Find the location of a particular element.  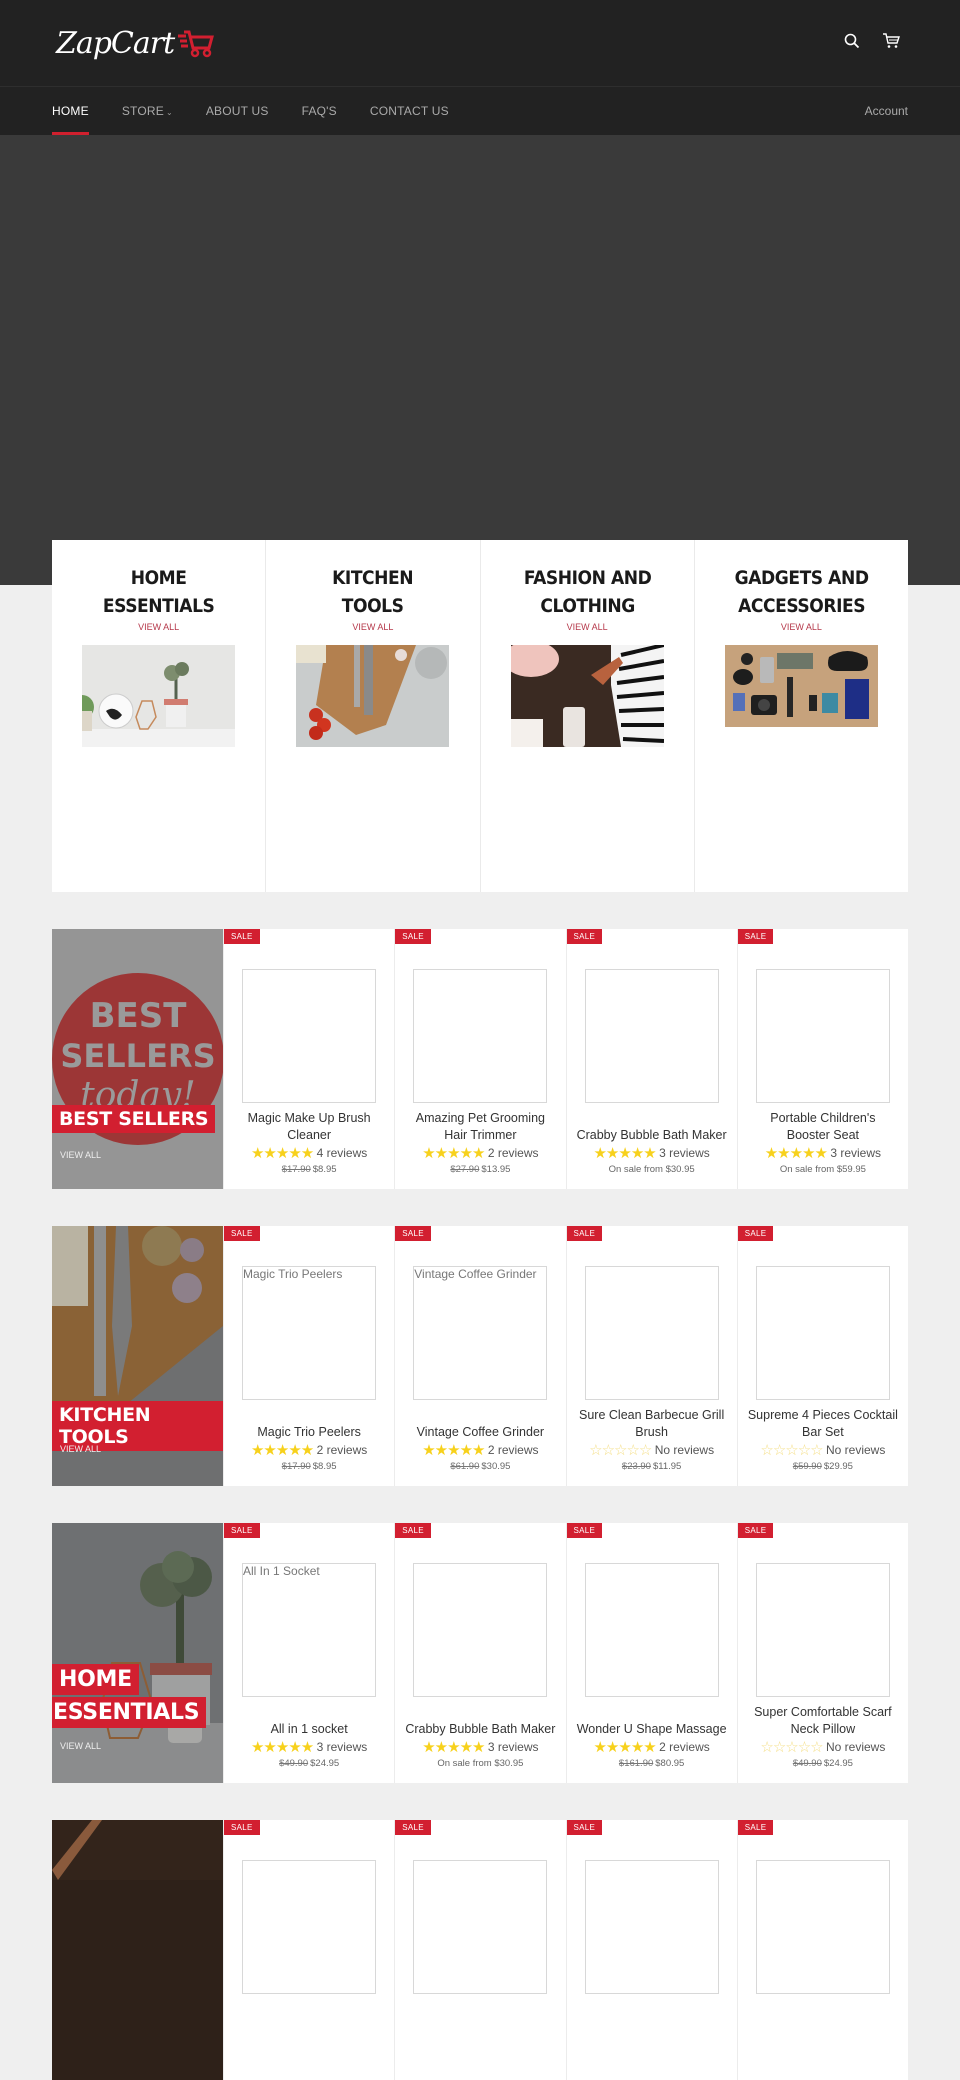

product-price: On sale from $30.95 is located at coordinates (652, 1169).